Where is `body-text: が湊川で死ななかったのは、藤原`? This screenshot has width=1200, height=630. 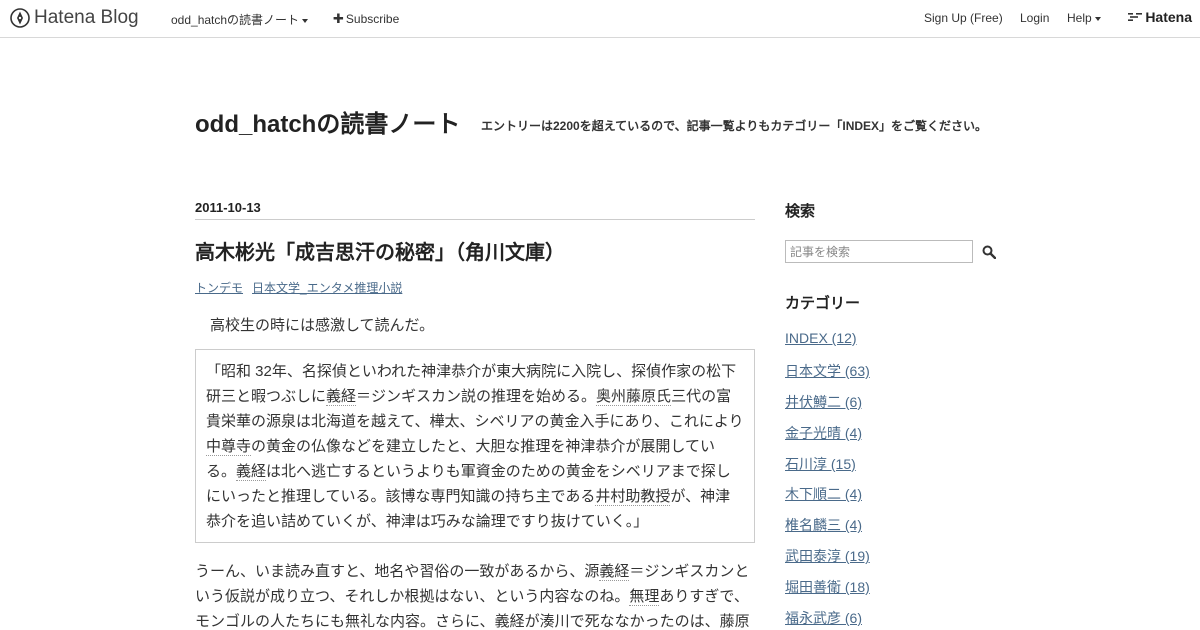 body-text: が湊川で死ななかったのは、藤原 is located at coordinates (637, 621).